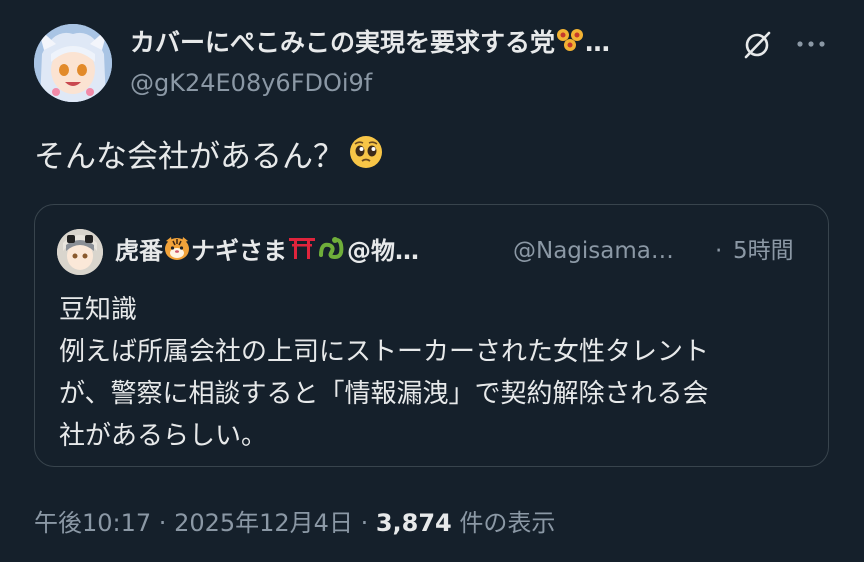 The width and height of the screenshot is (864, 562). What do you see at coordinates (763, 251) in the screenshot?
I see `quoted-timestamp: 5時間` at bounding box center [763, 251].